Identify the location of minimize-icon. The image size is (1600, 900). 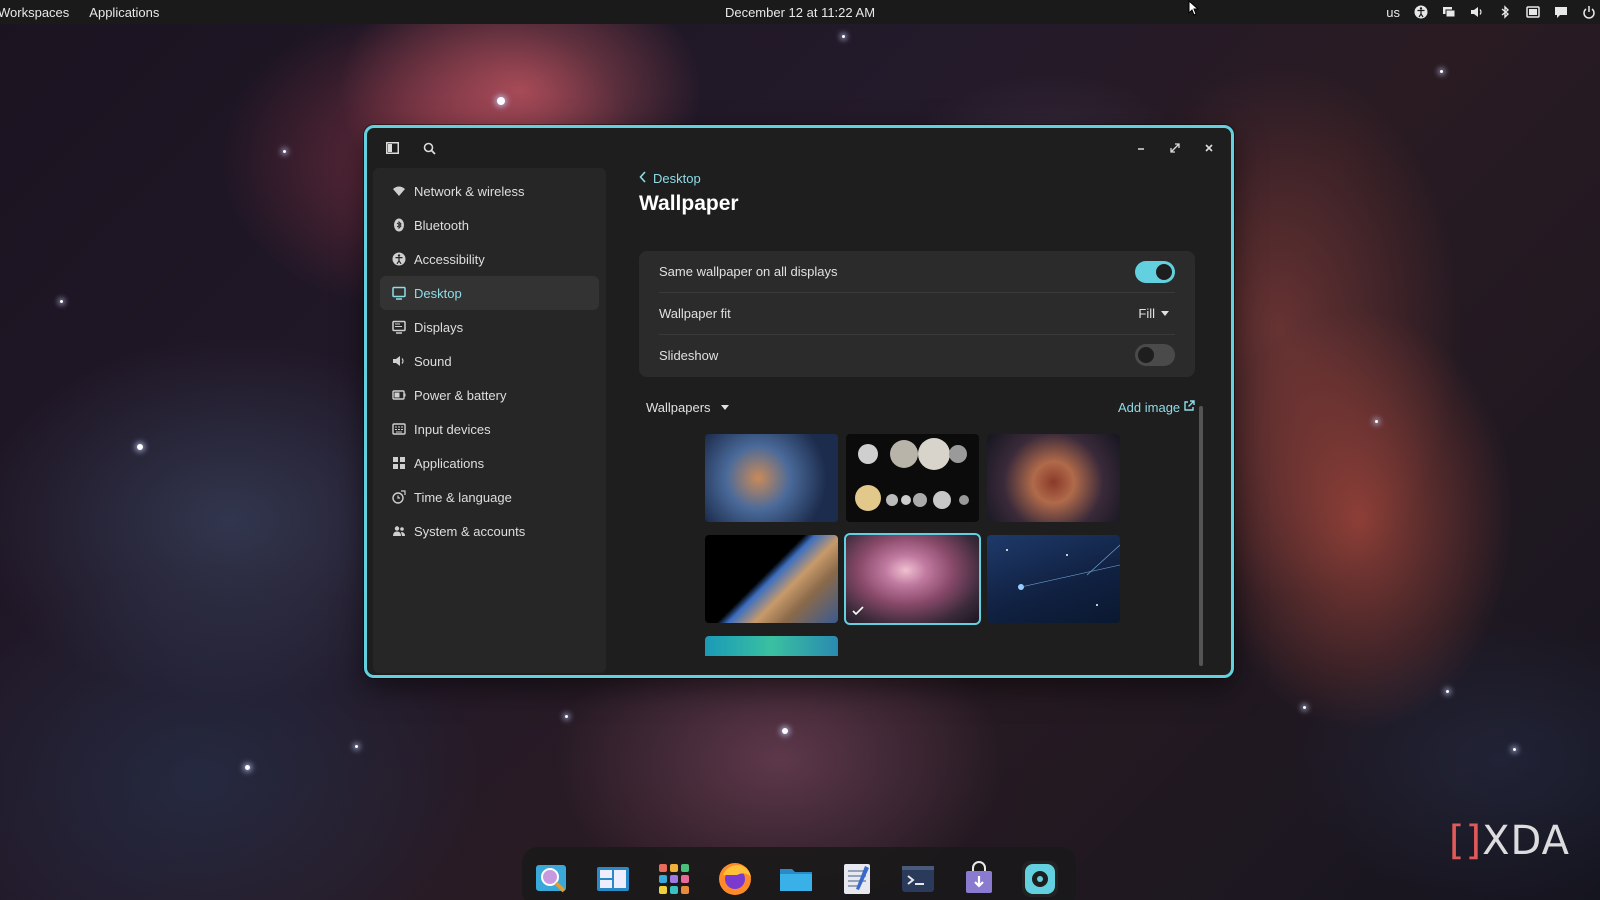
(1141, 148).